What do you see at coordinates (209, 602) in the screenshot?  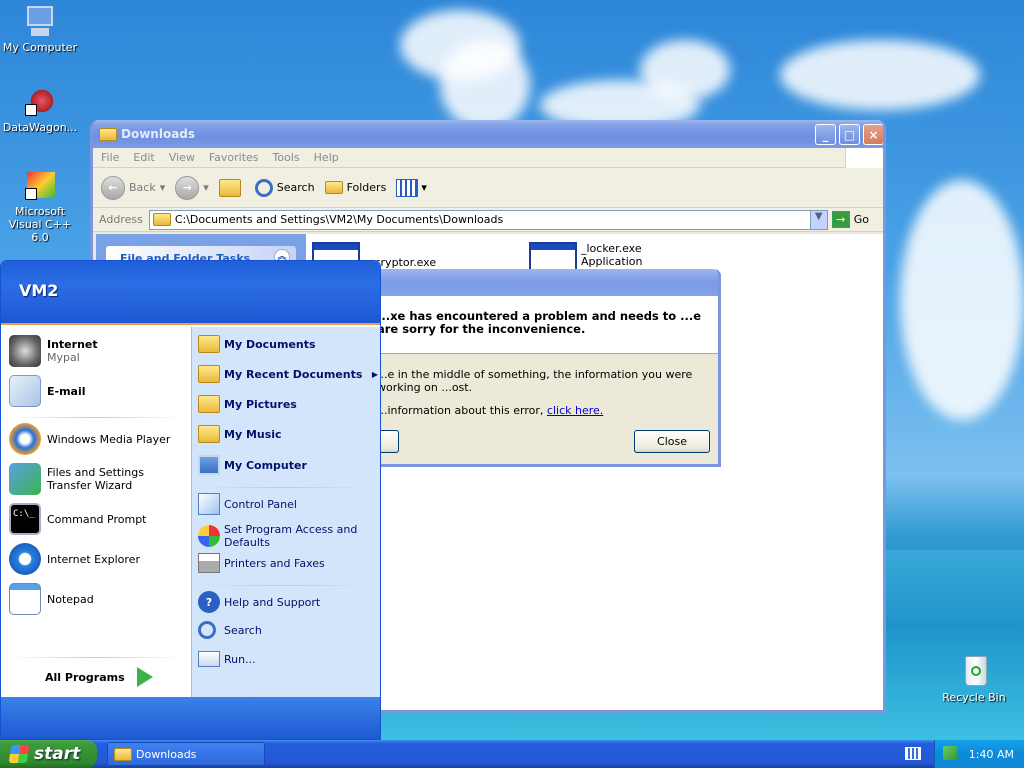 I see `help-icon: ?` at bounding box center [209, 602].